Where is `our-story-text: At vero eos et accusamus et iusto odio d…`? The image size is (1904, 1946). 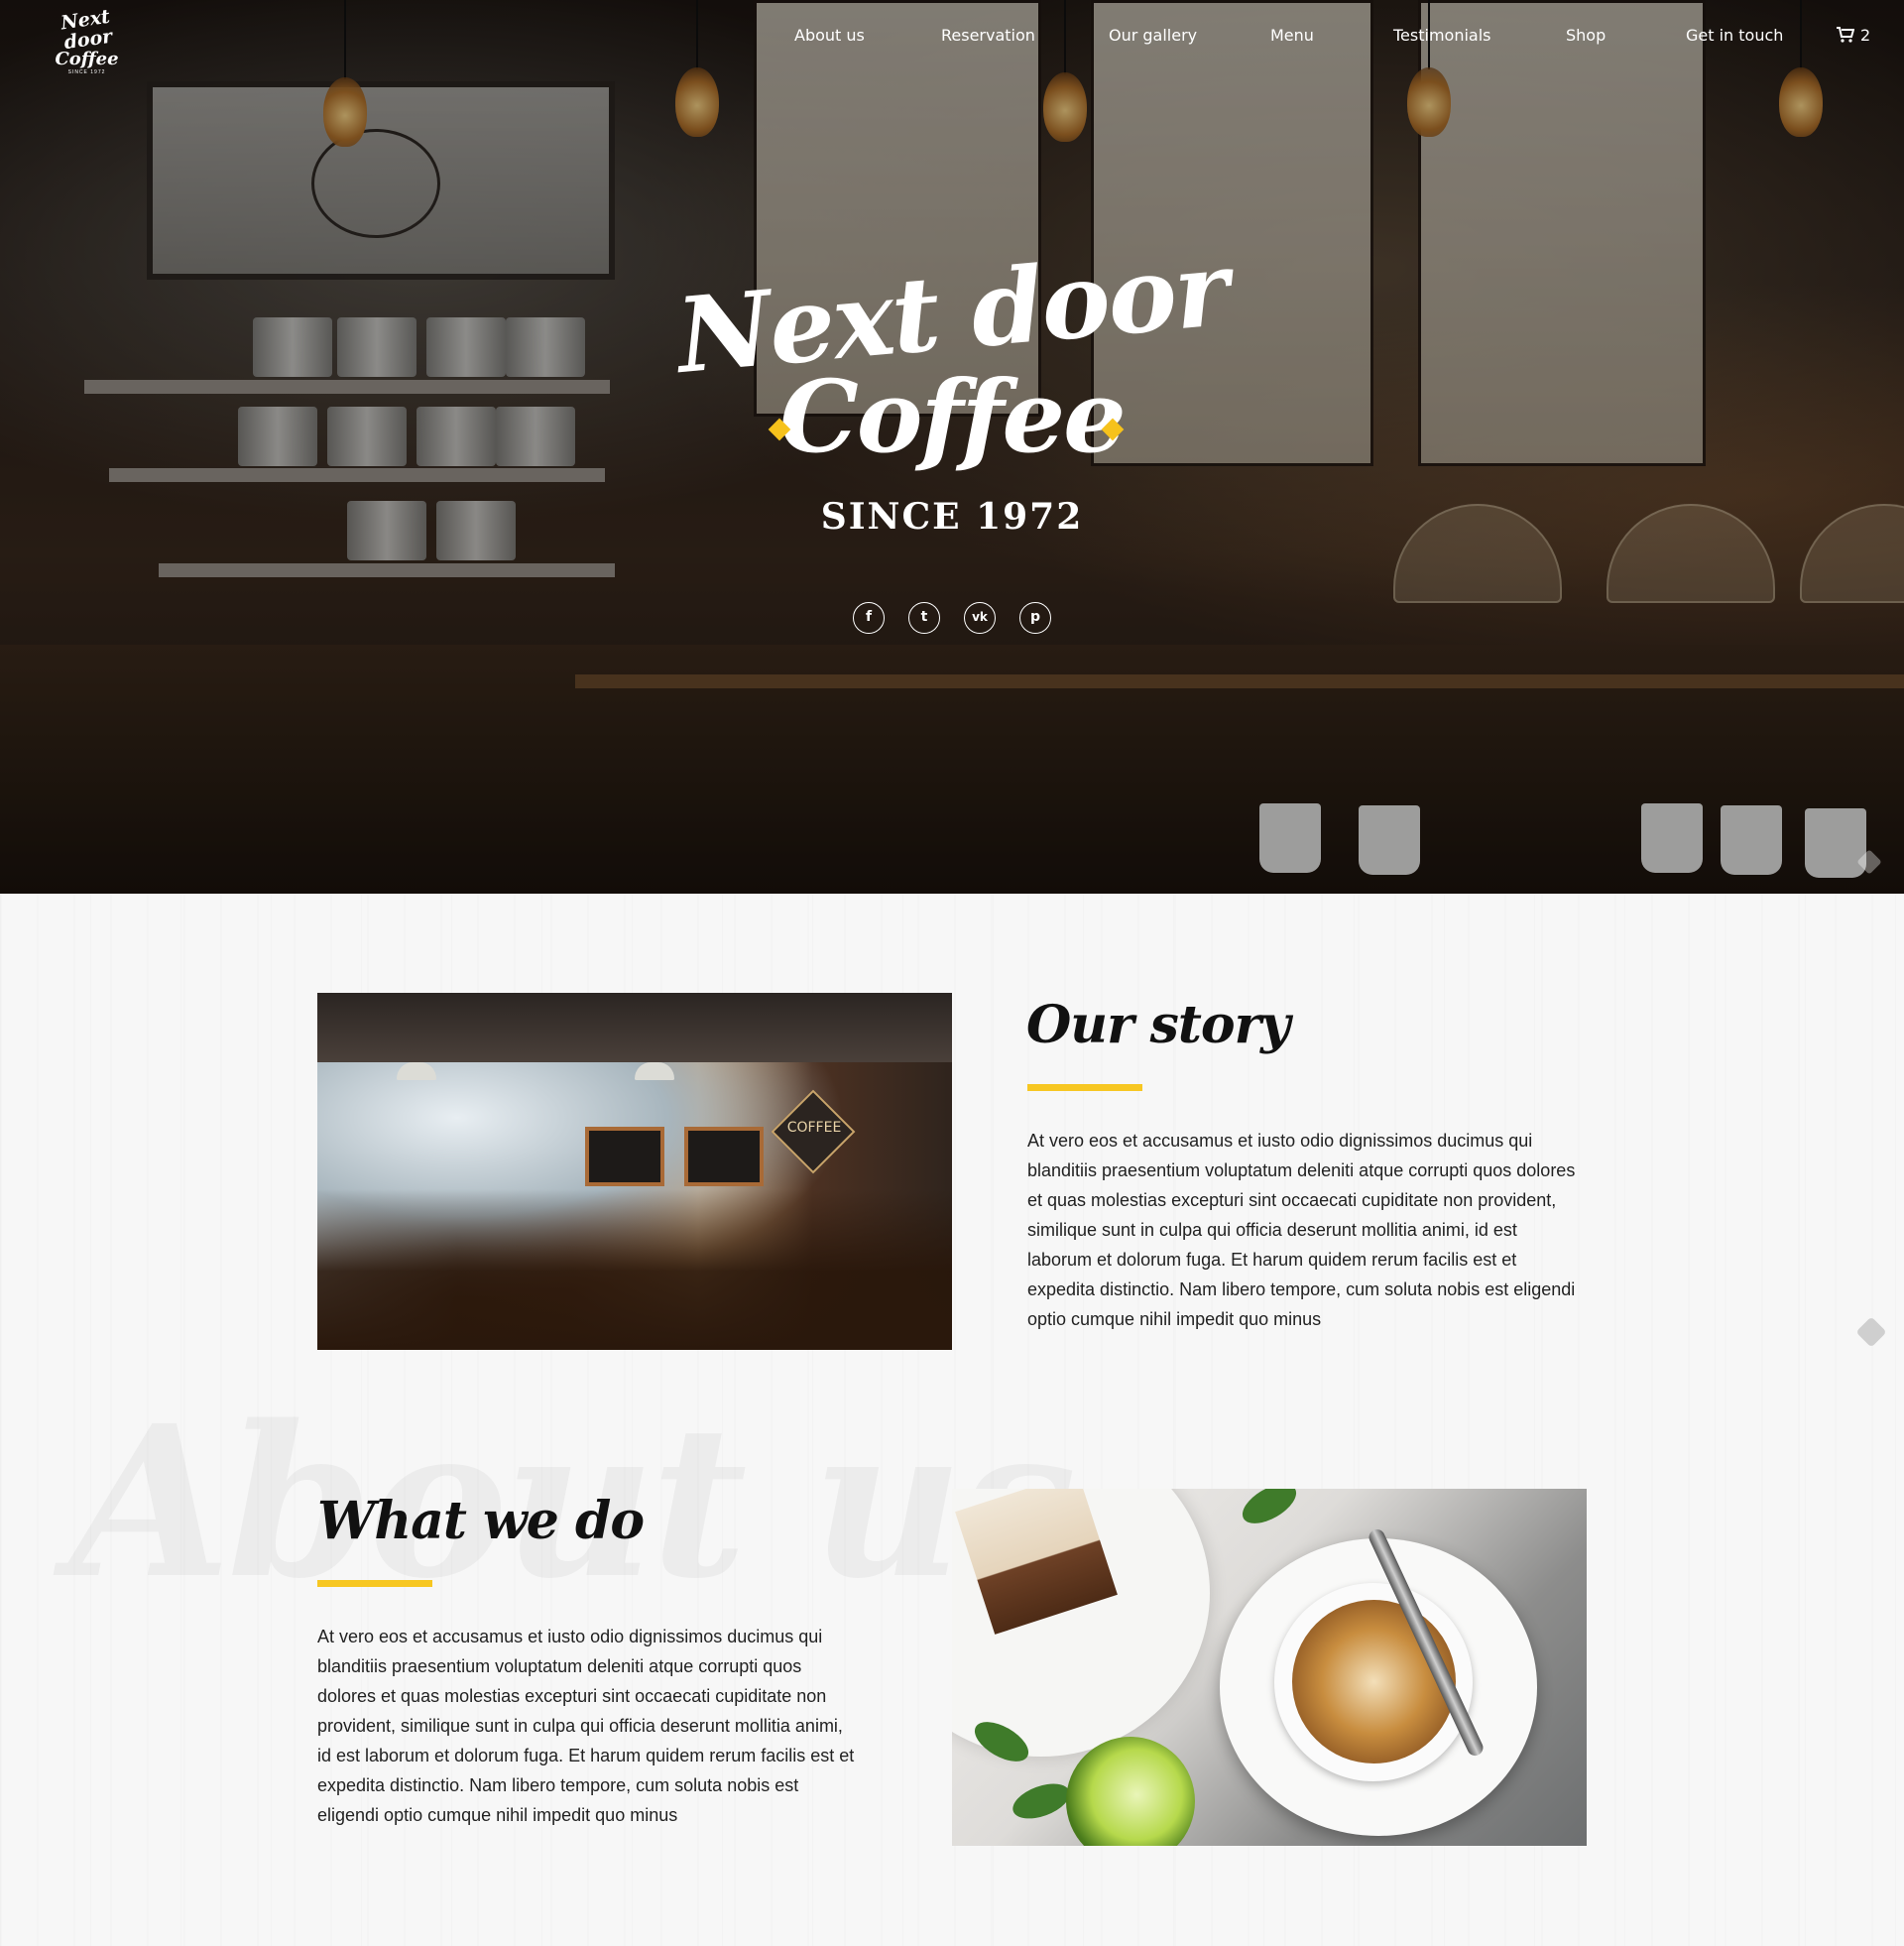
our-story-text: At vero eos et accusamus et iusto odio d… is located at coordinates (1301, 1230).